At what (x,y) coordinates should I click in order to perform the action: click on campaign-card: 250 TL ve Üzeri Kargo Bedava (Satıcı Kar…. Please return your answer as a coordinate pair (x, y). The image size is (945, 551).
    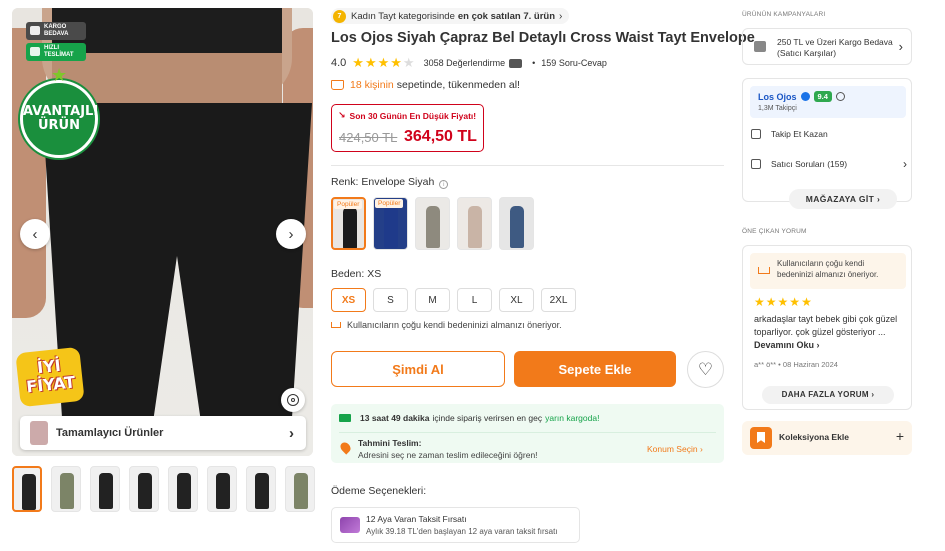
    Looking at the image, I should click on (827, 46).